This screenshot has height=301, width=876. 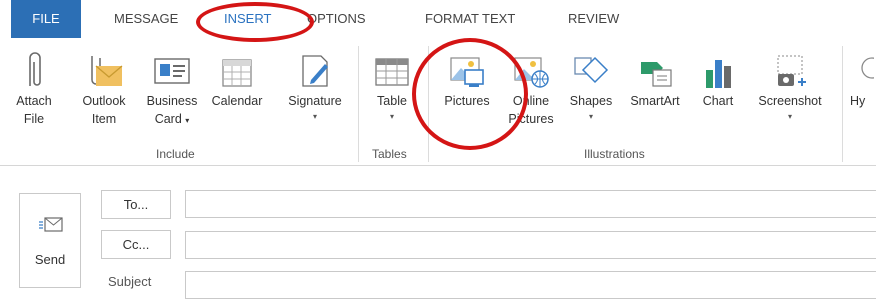 What do you see at coordinates (530, 245) in the screenshot?
I see `cc-field` at bounding box center [530, 245].